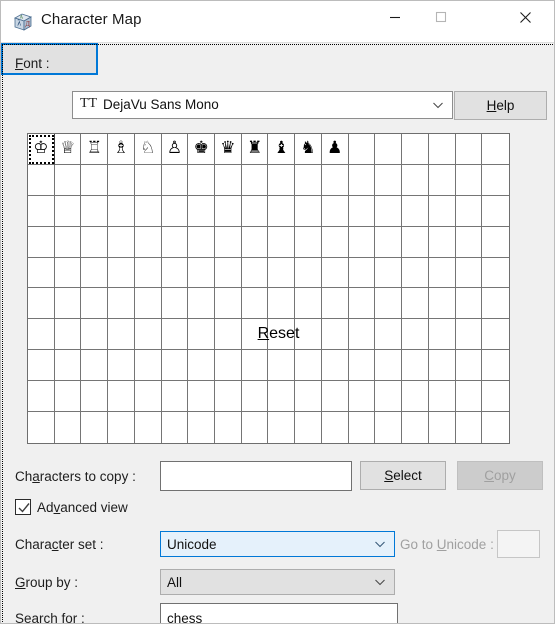 This screenshot has height=624, width=555. I want to click on maximize-button, so click(441, 17).